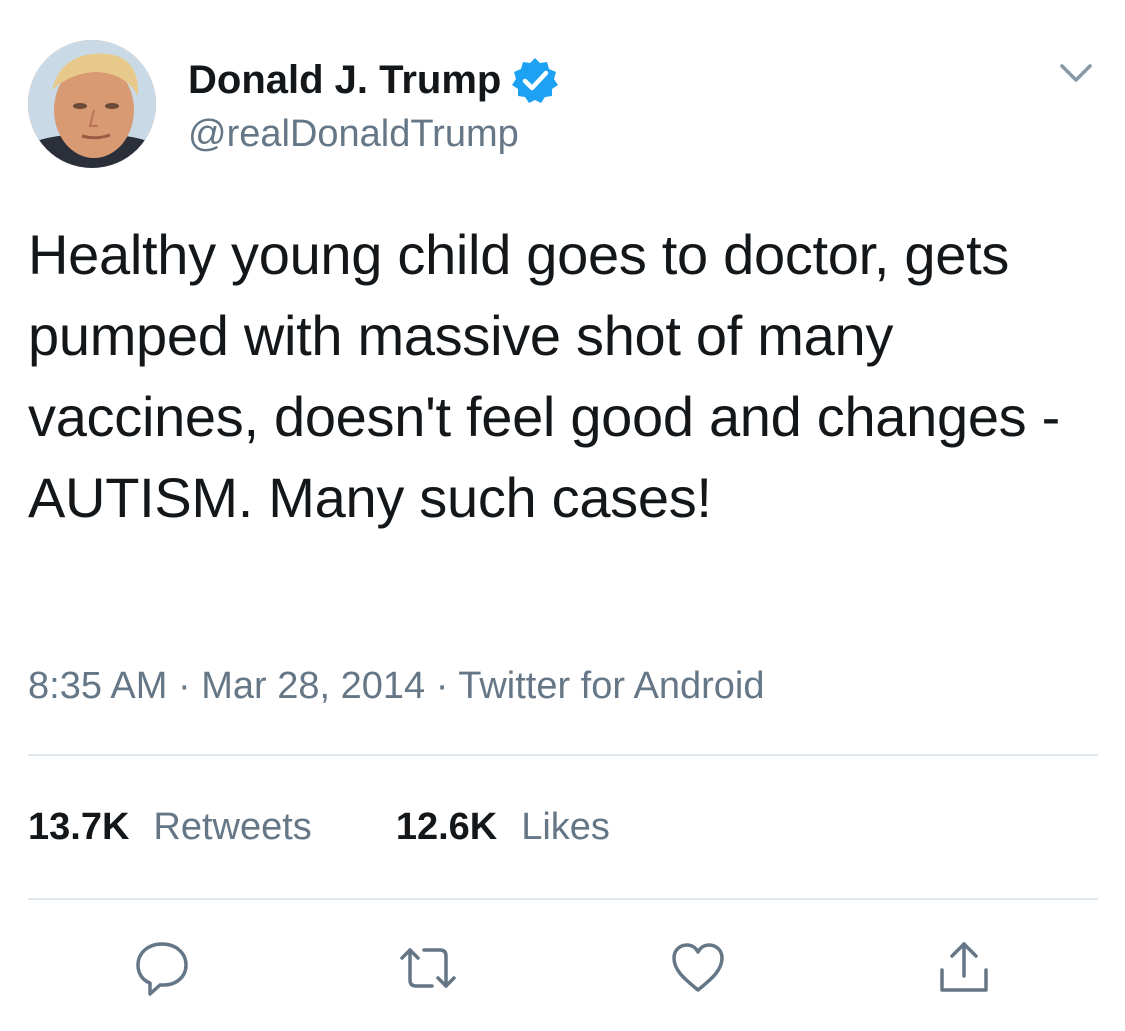  I want to click on verified-badge-icon, so click(535, 80).